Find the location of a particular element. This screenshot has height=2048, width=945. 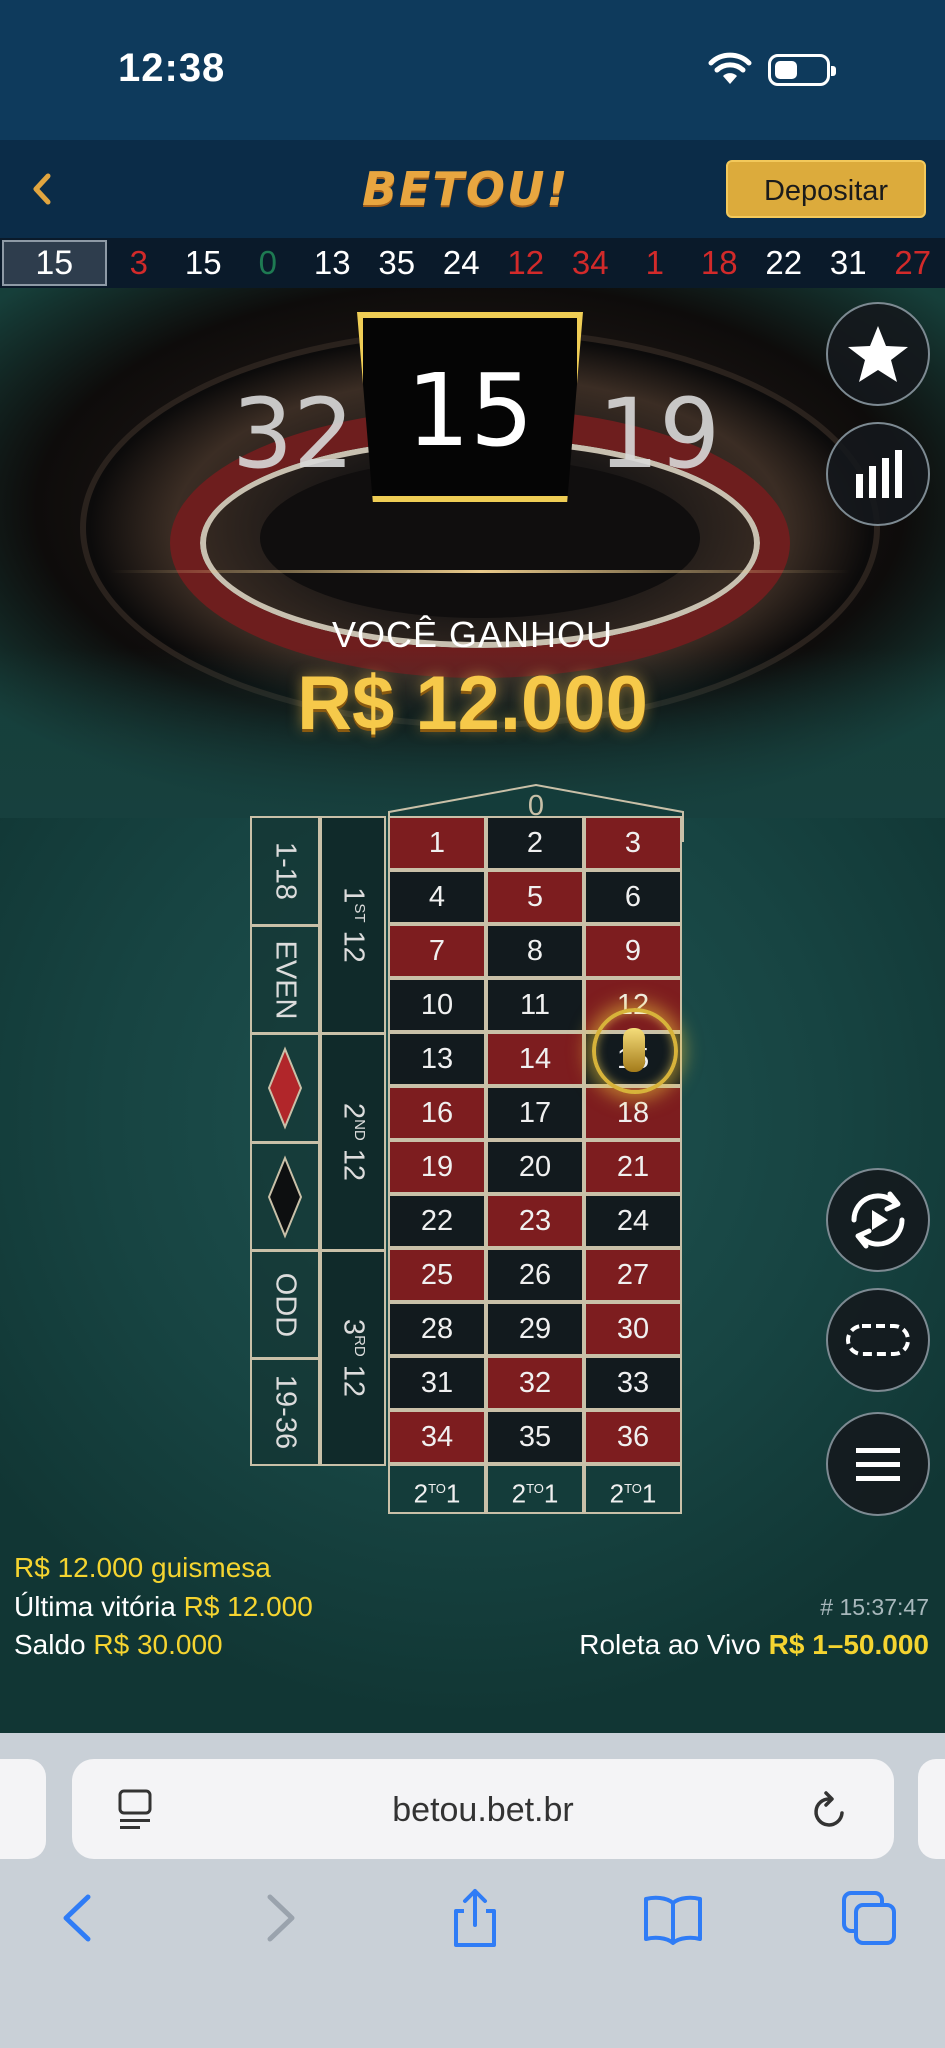

bet-cell-7: 7 is located at coordinates (437, 951).